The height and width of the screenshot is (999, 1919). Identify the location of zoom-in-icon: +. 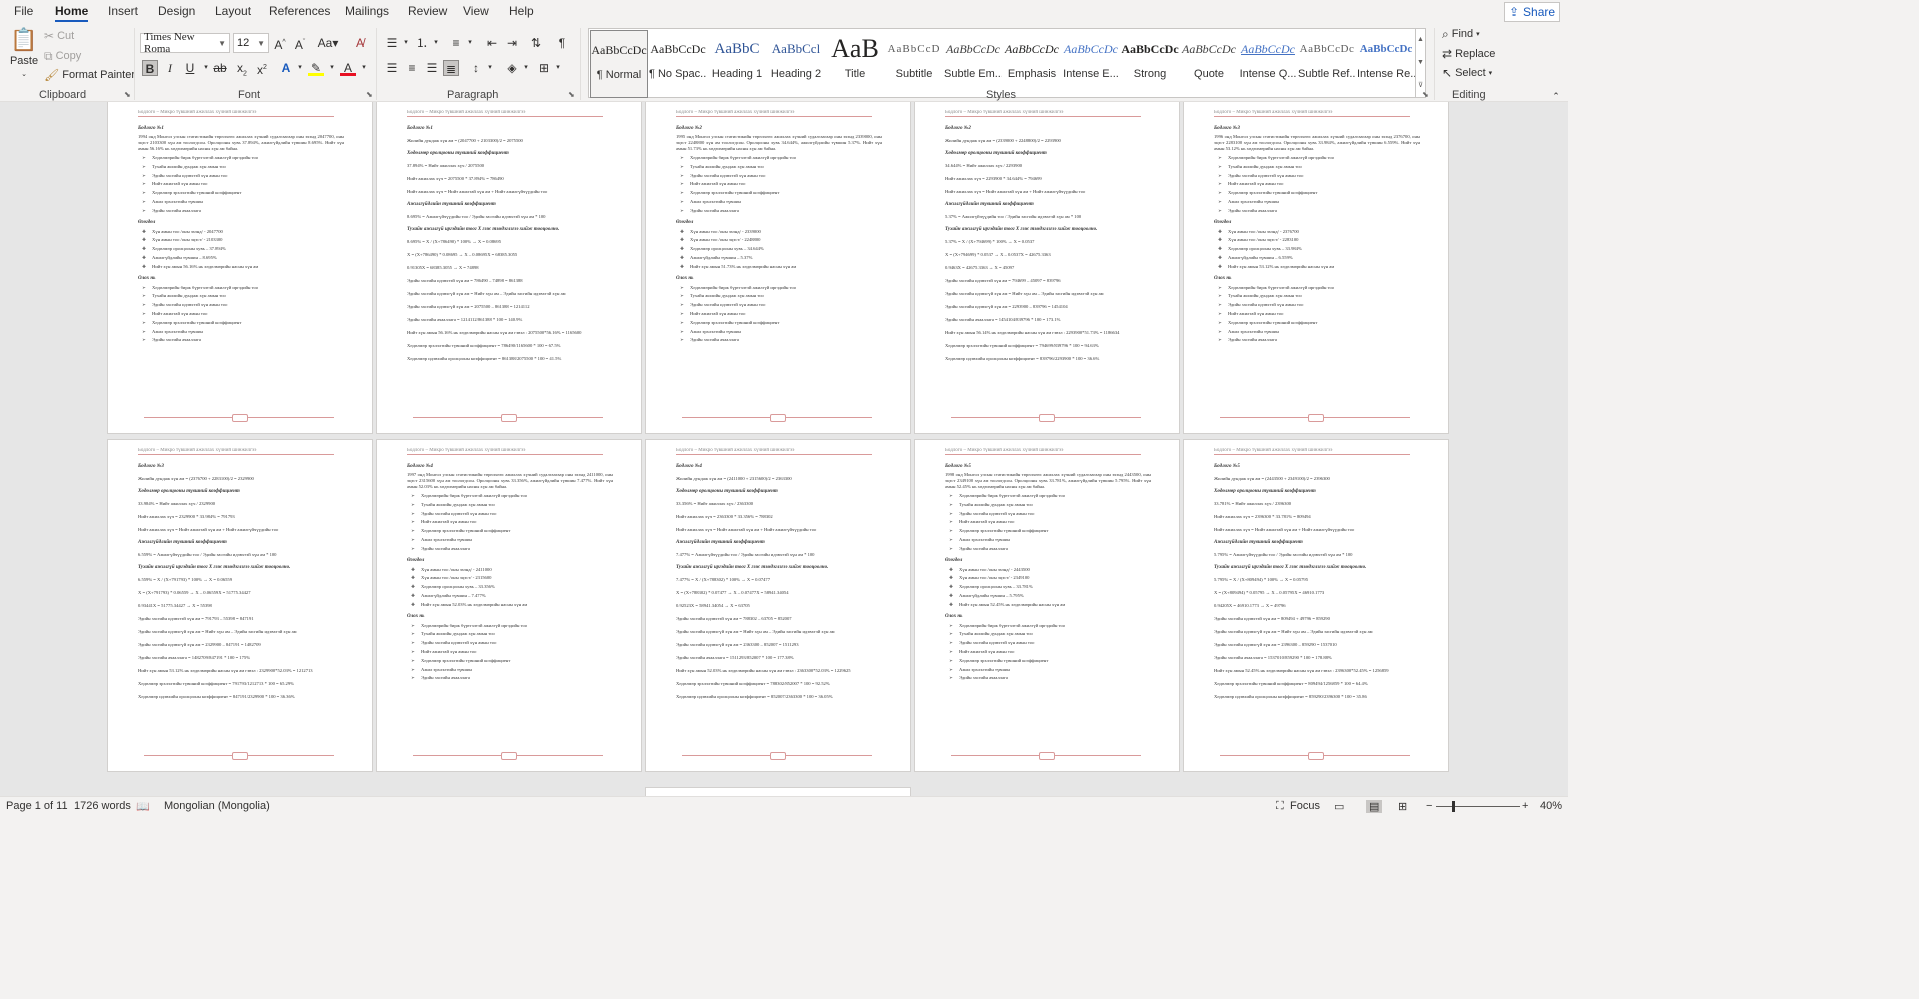
(1525, 806).